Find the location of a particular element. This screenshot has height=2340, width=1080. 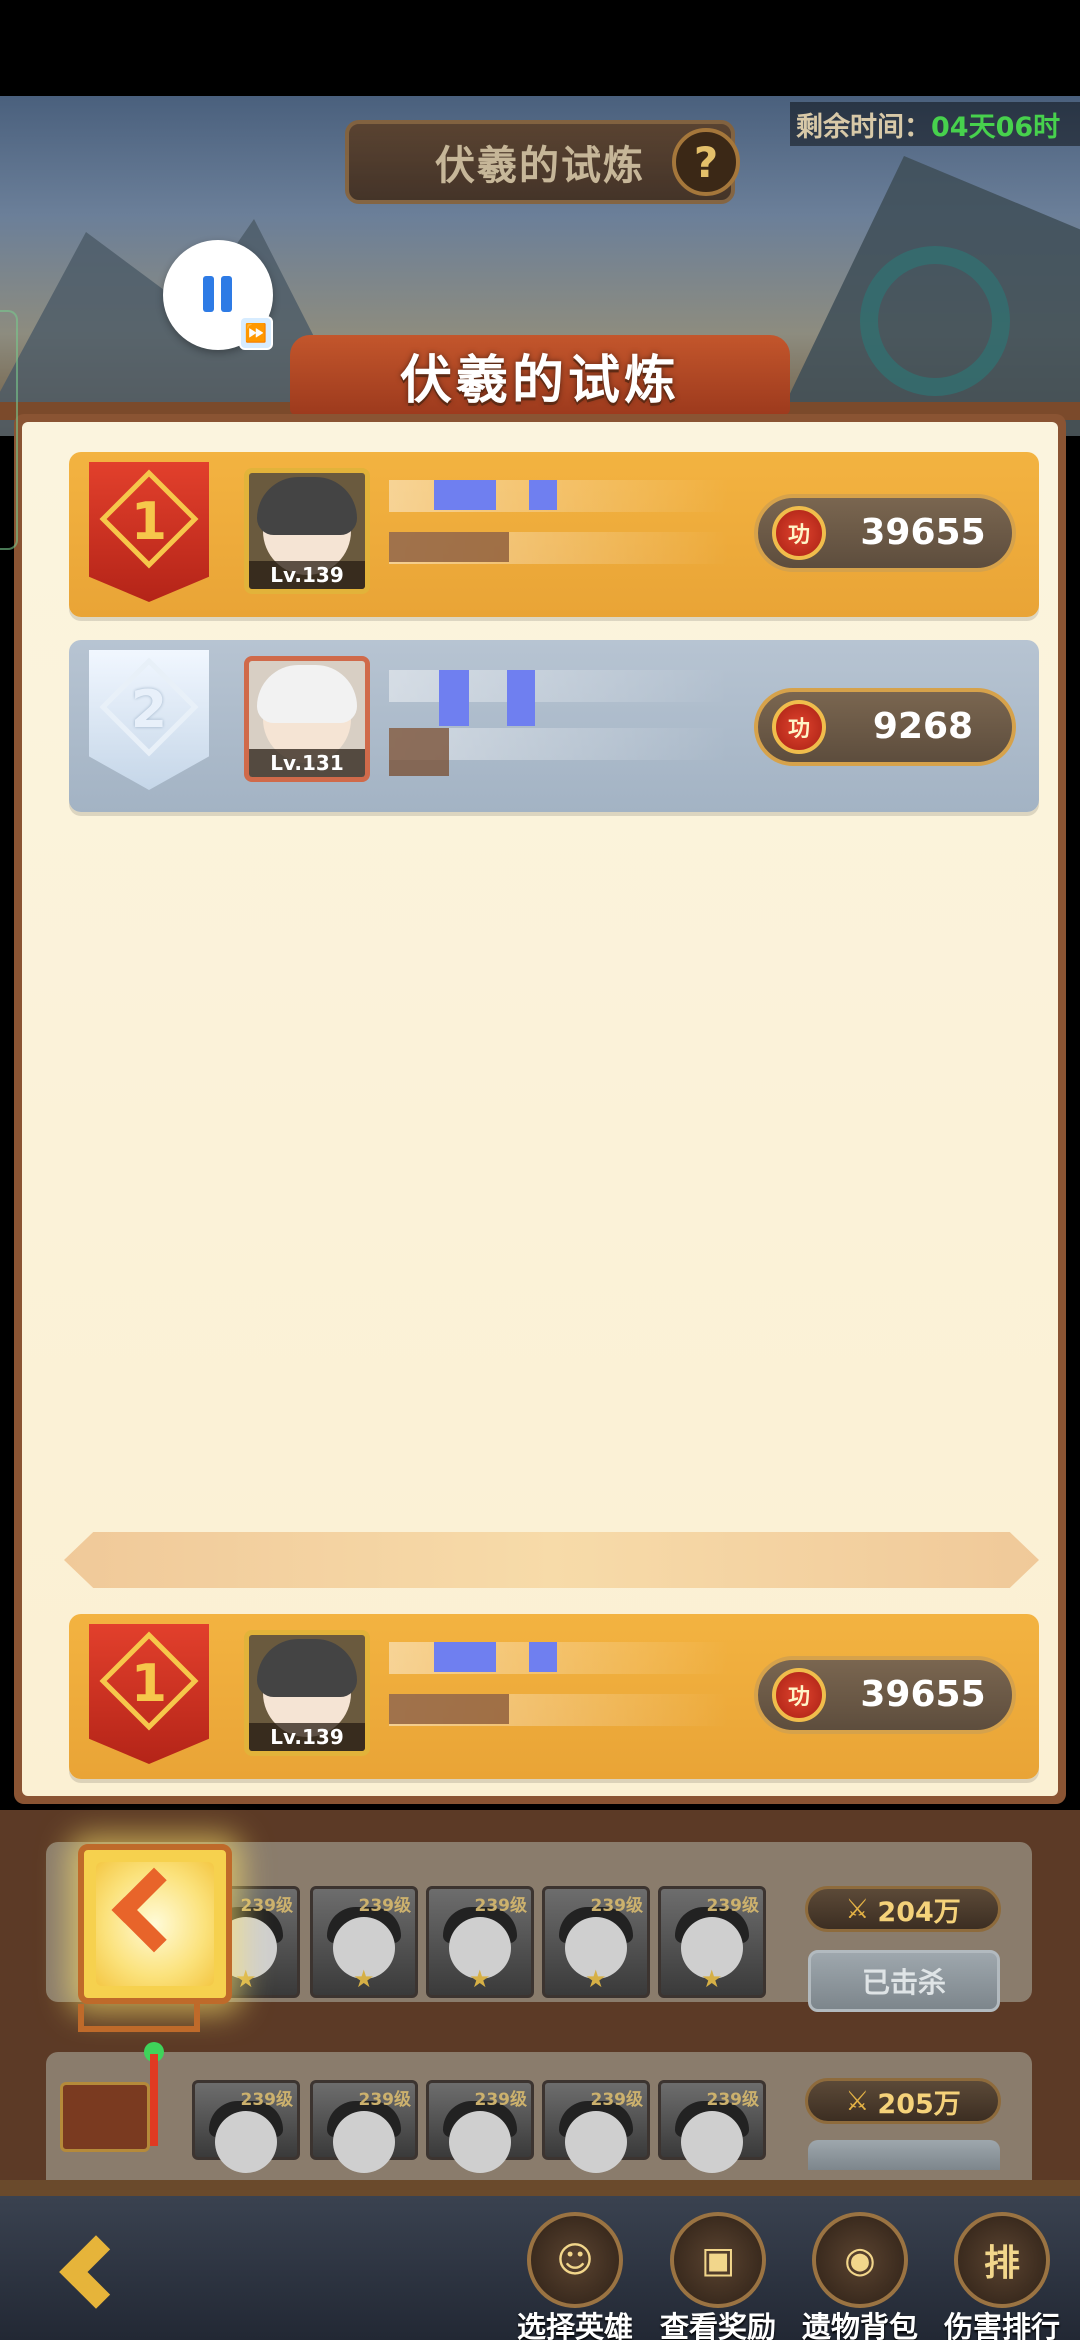

treasure-chest-icon is located at coordinates (105, 2117).